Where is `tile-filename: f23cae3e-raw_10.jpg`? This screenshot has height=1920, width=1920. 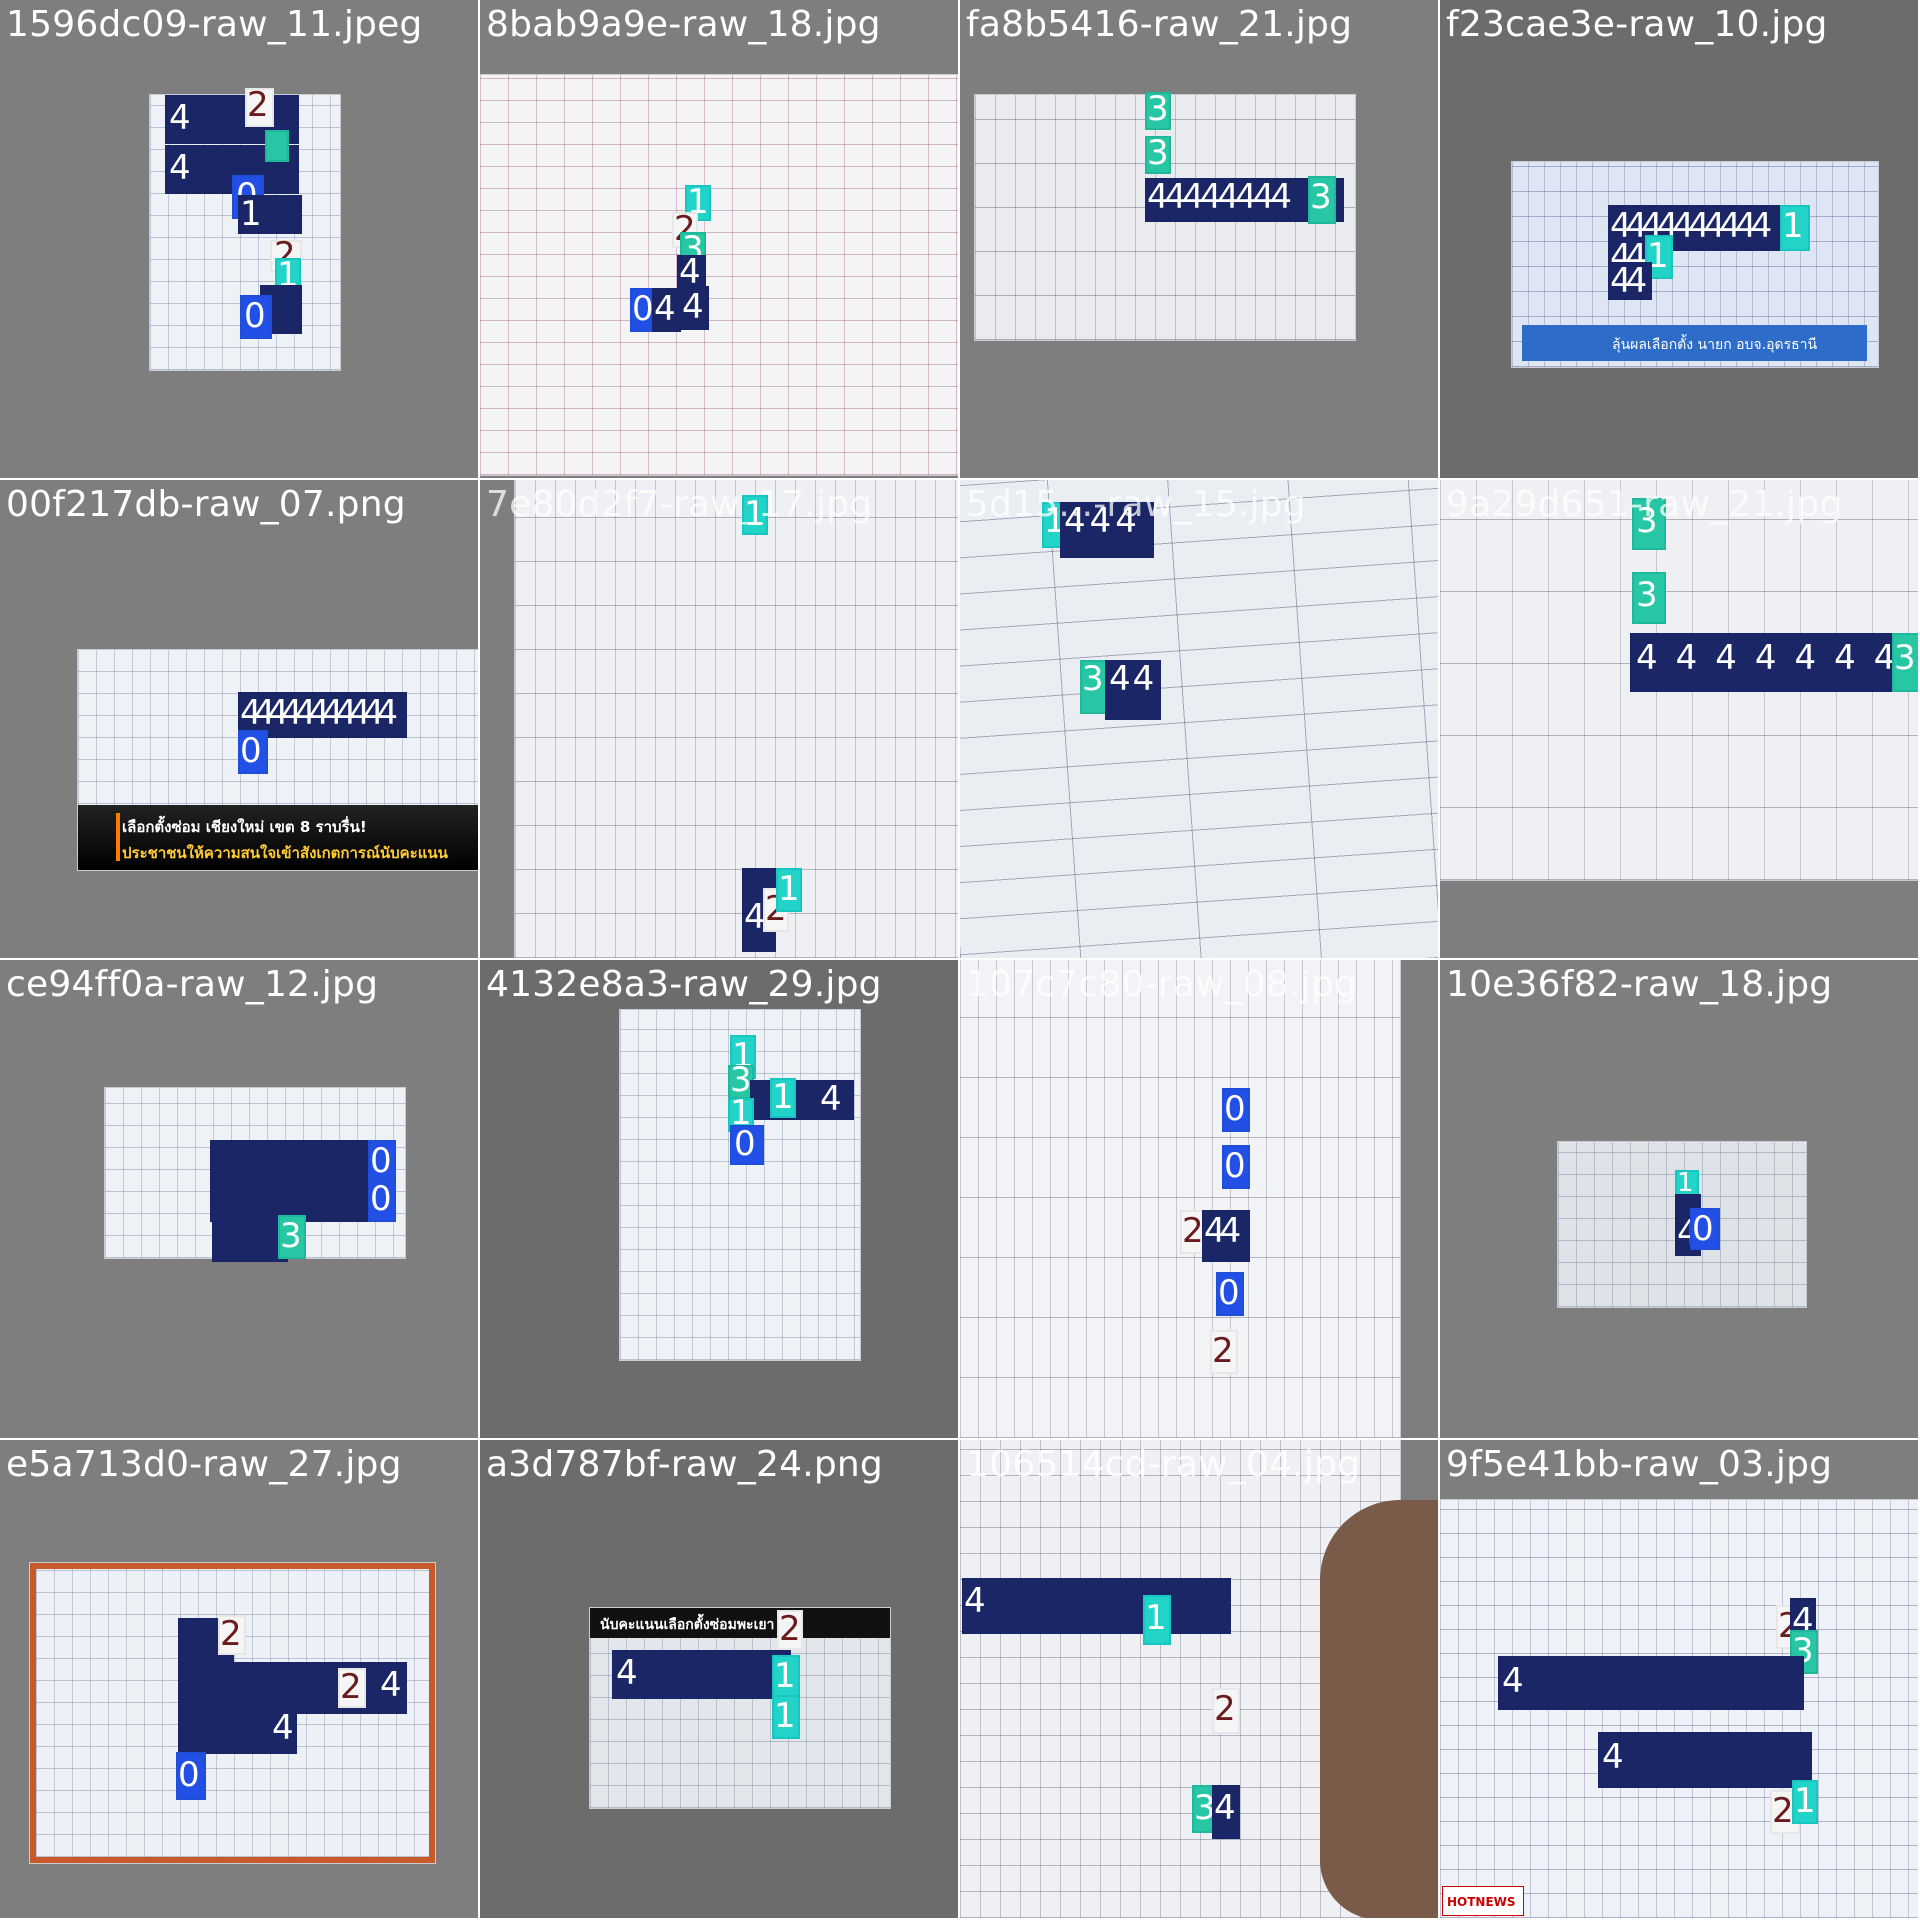 tile-filename: f23cae3e-raw_10.jpg is located at coordinates (1637, 24).